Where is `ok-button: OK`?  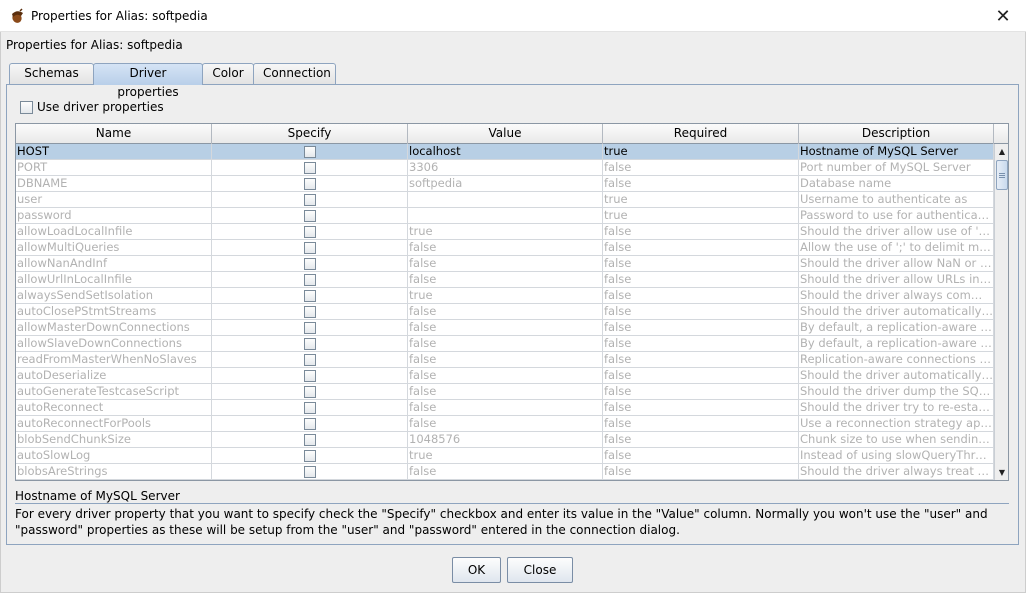 ok-button: OK is located at coordinates (476, 570).